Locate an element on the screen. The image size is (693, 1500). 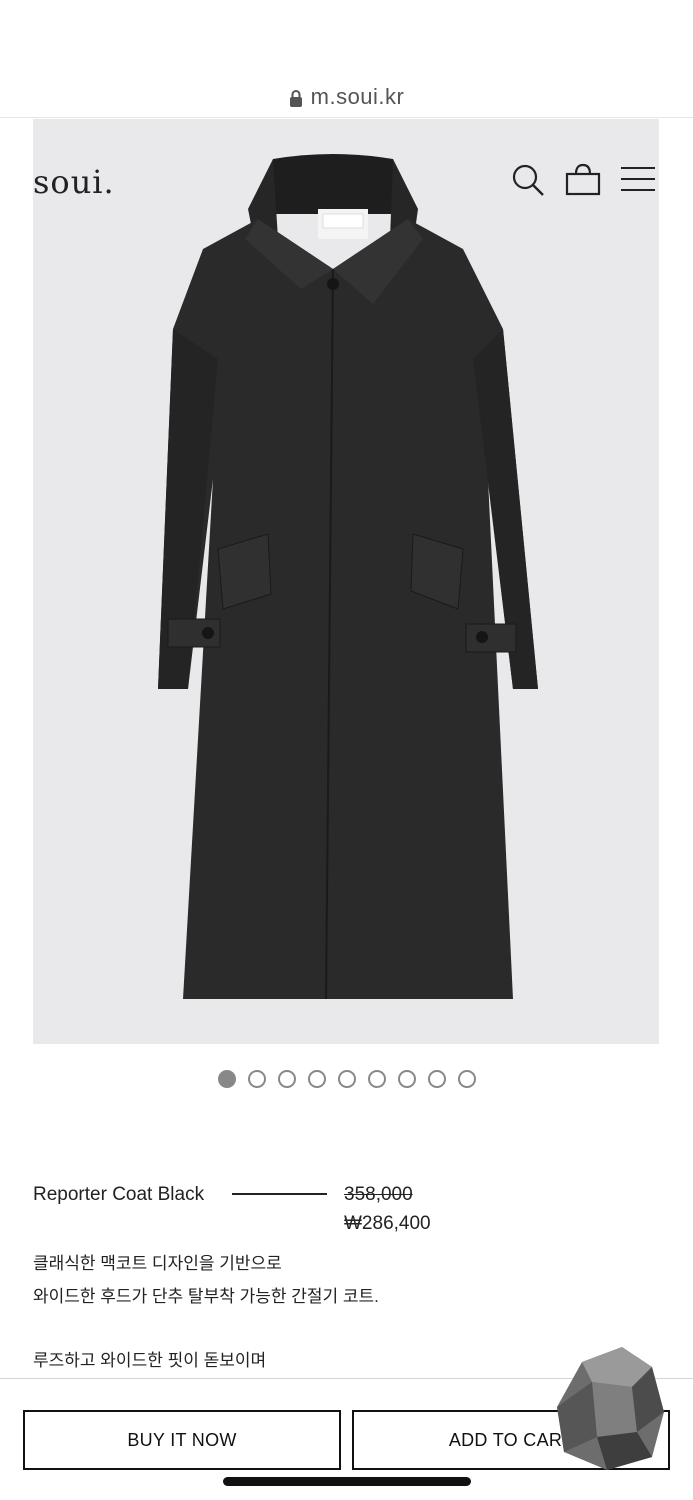
original-price: 358,000 is located at coordinates (378, 1194).